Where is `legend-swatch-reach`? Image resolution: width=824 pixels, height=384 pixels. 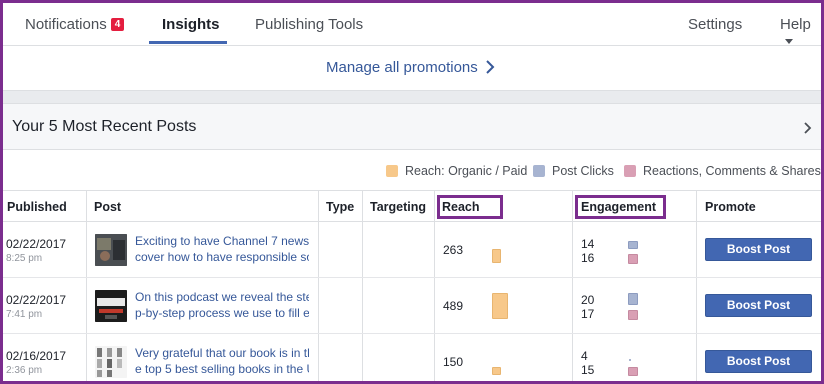 legend-swatch-reach is located at coordinates (392, 171).